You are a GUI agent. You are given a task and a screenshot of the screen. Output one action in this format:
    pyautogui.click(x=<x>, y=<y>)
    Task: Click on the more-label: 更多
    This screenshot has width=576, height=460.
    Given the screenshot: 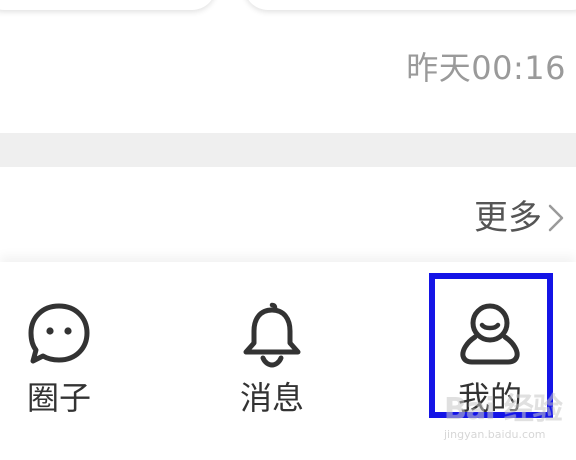 What is the action you would take?
    pyautogui.click(x=508, y=218)
    